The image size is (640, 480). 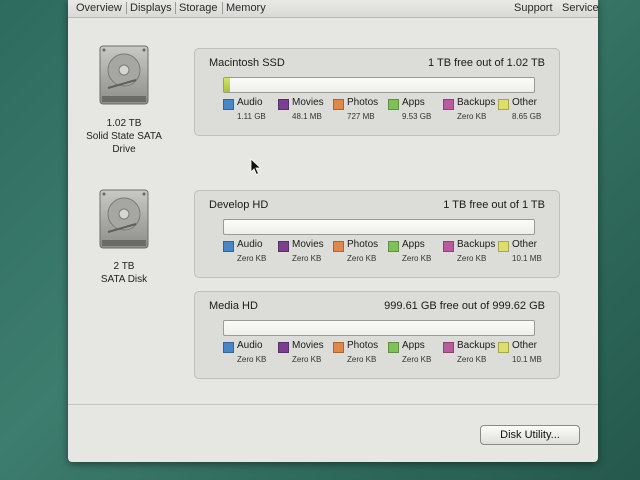 I want to click on volume-free-space: 1 TB free out of 1 TB, so click(x=494, y=205).